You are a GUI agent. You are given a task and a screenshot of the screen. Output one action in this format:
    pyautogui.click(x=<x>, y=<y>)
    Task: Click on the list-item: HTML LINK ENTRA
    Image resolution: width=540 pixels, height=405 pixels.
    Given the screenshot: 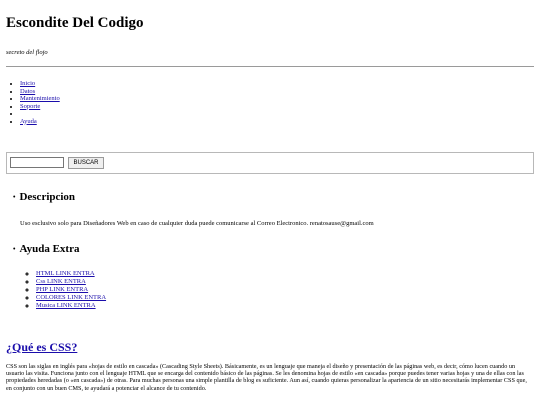 What is the action you would take?
    pyautogui.click(x=71, y=274)
    